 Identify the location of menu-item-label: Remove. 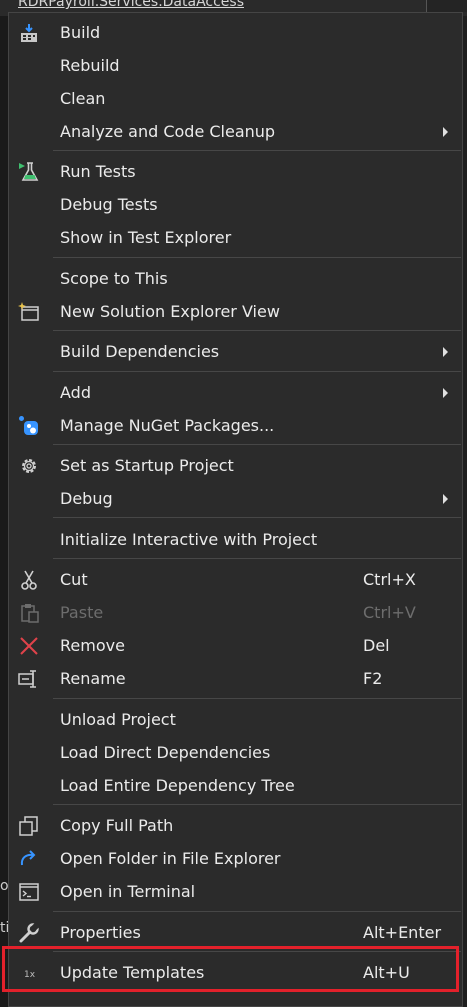
(92, 645).